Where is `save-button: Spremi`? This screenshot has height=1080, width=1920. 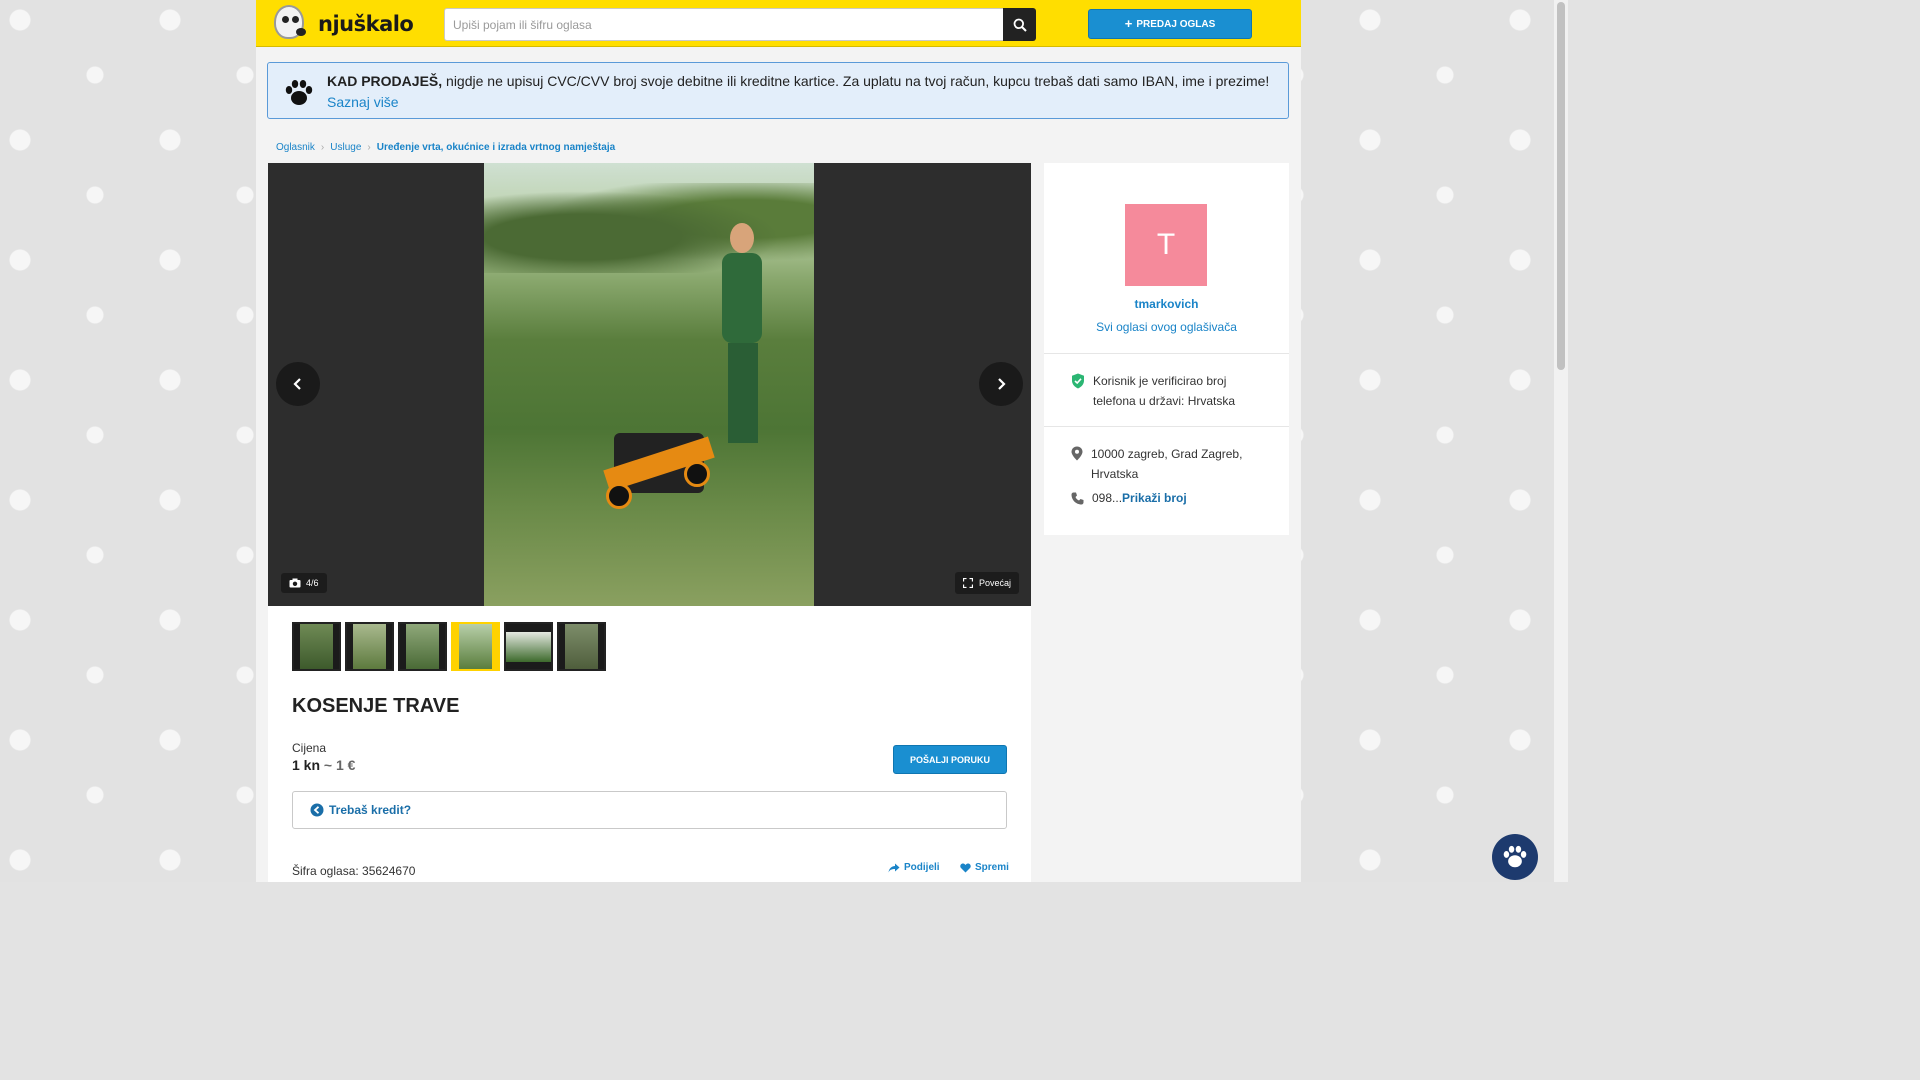 save-button: Spremi is located at coordinates (984, 867).